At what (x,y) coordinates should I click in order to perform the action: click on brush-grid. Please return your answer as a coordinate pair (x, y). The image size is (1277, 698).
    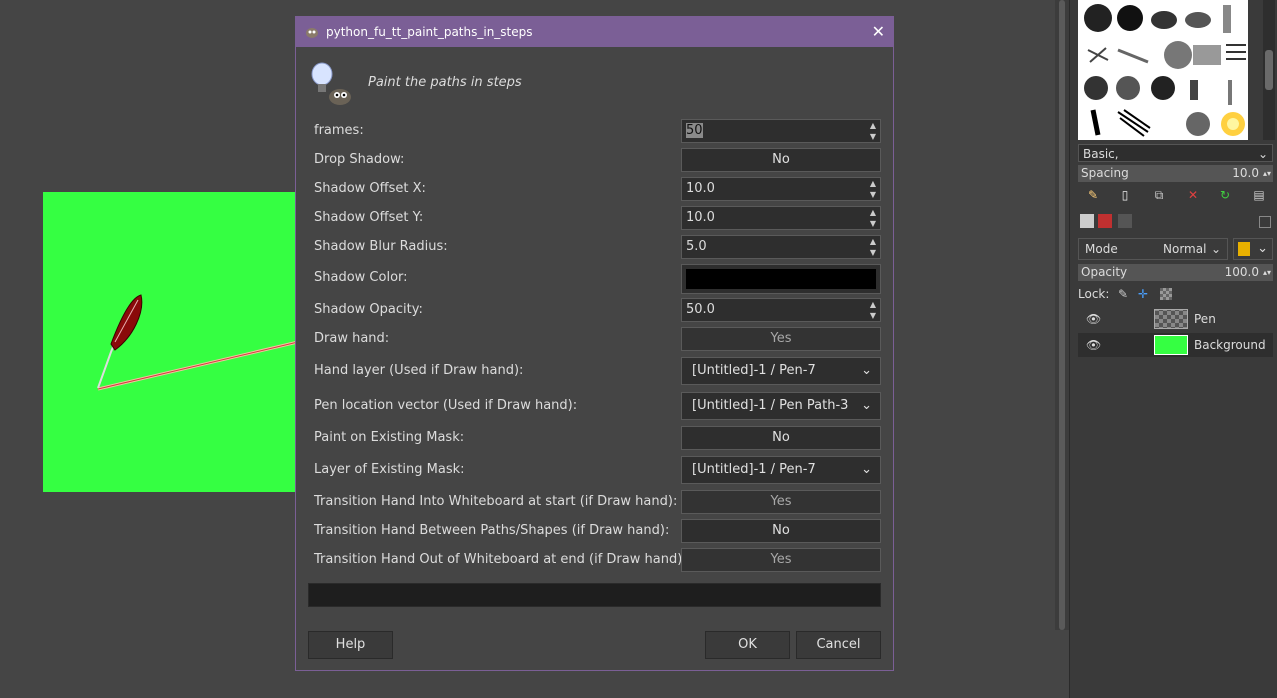
    Looking at the image, I should click on (1163, 70).